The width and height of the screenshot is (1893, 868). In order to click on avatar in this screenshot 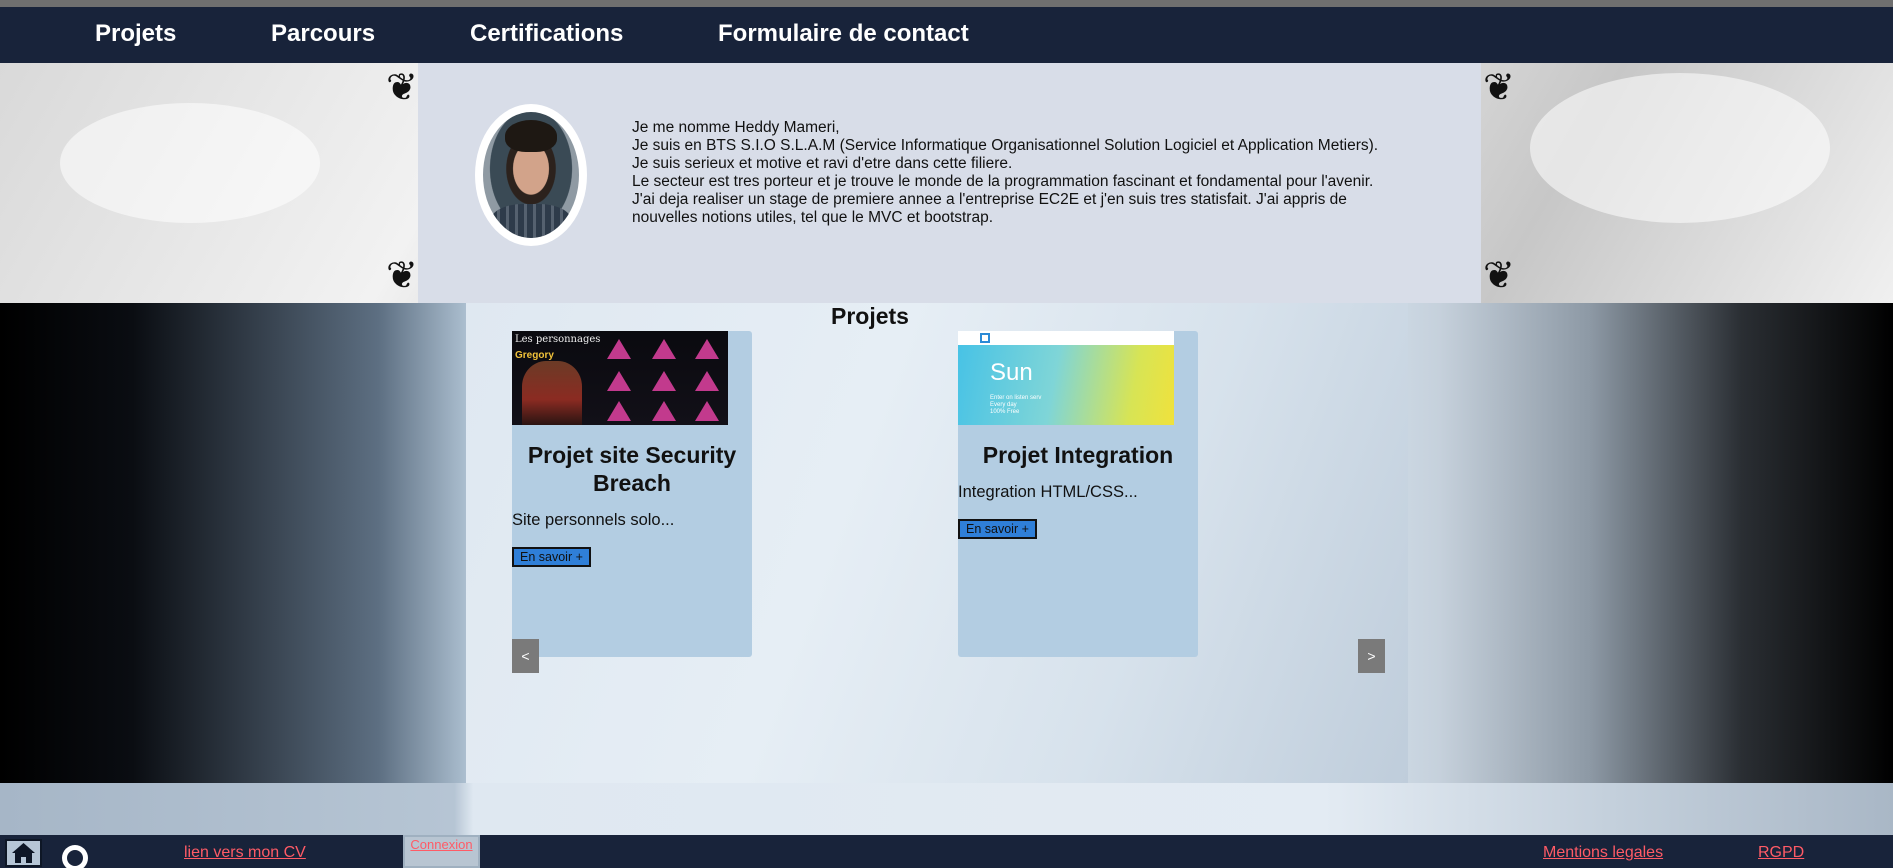, I will do `click(531, 175)`.